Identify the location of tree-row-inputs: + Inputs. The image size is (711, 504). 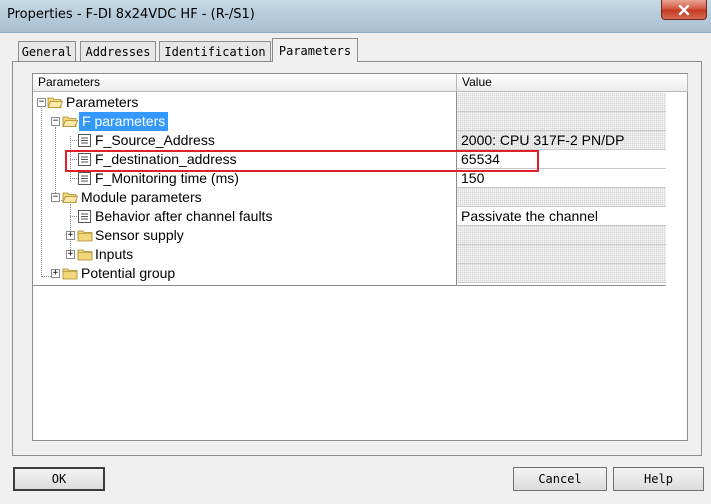
(349, 254).